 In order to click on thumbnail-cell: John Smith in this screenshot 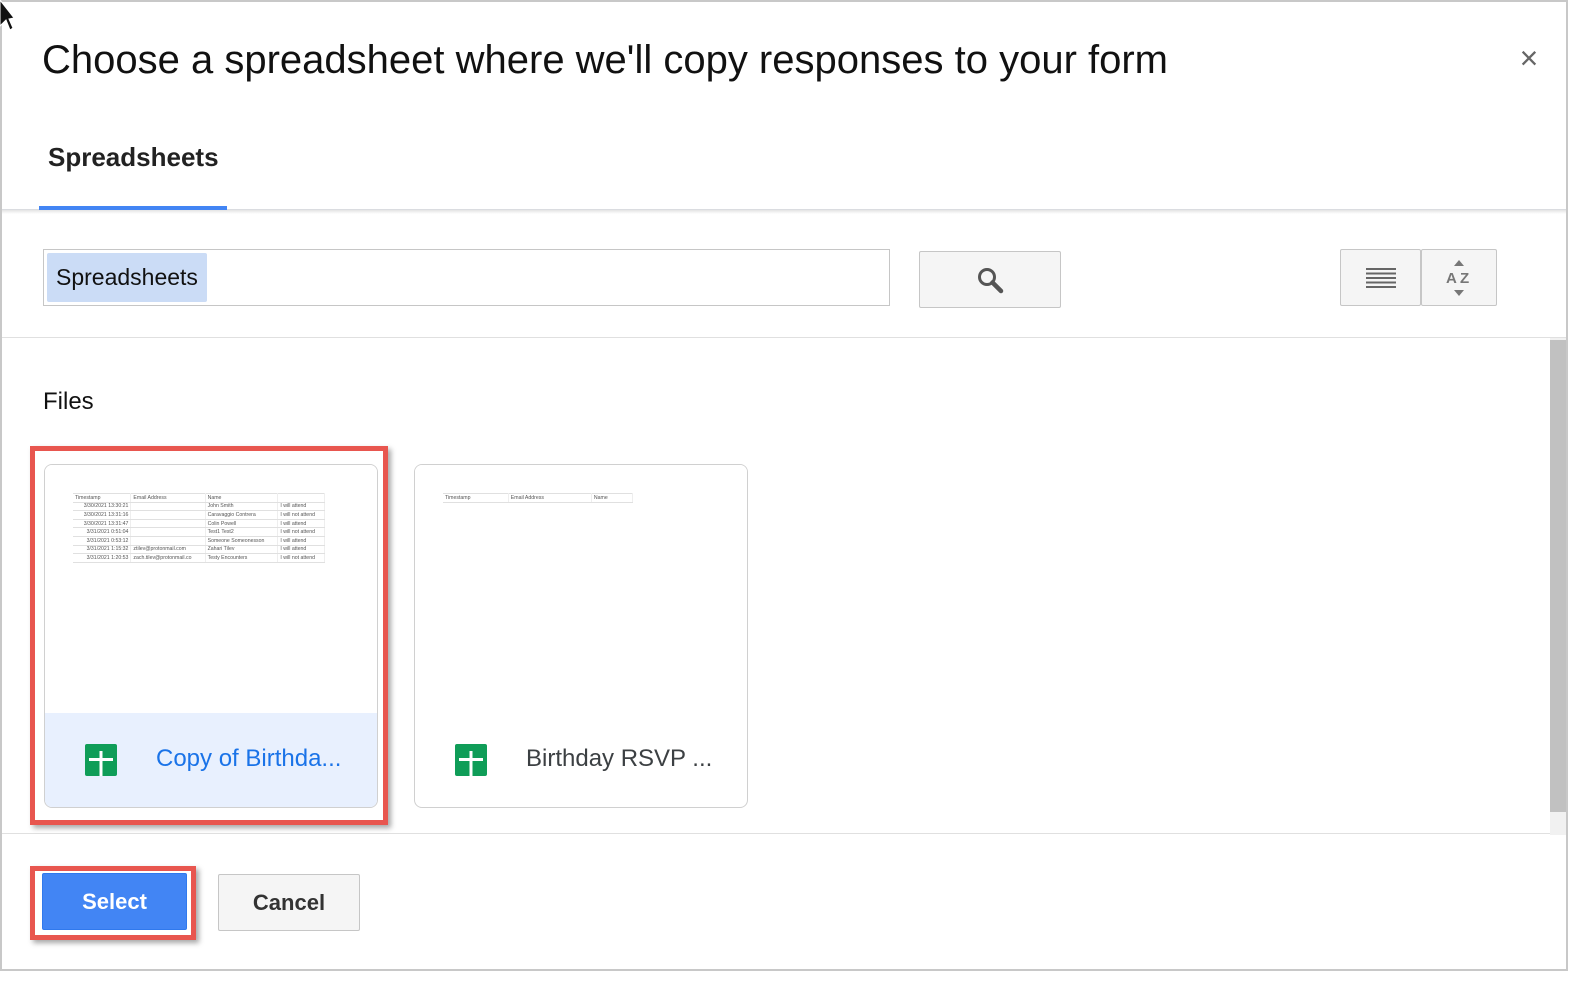, I will do `click(242, 507)`.